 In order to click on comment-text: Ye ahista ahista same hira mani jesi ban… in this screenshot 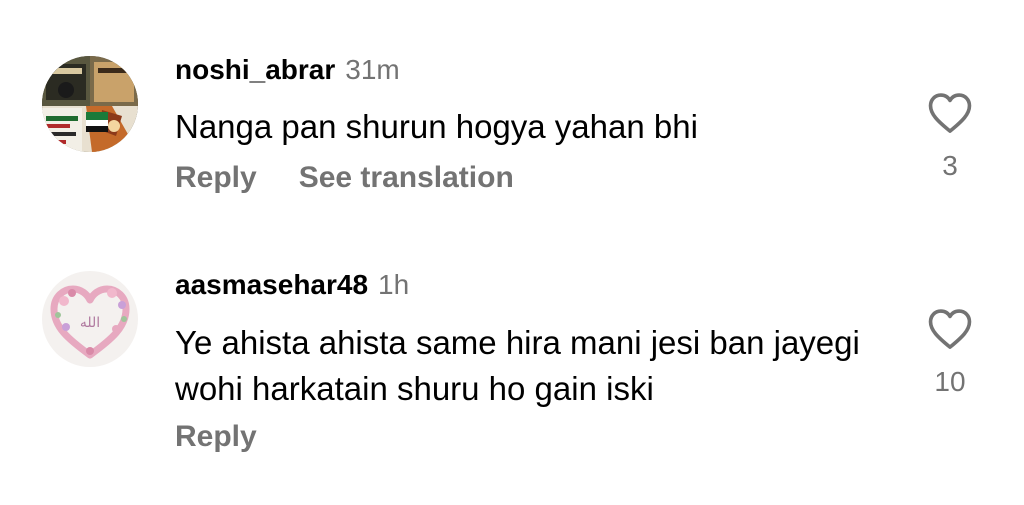, I will do `click(517, 365)`.